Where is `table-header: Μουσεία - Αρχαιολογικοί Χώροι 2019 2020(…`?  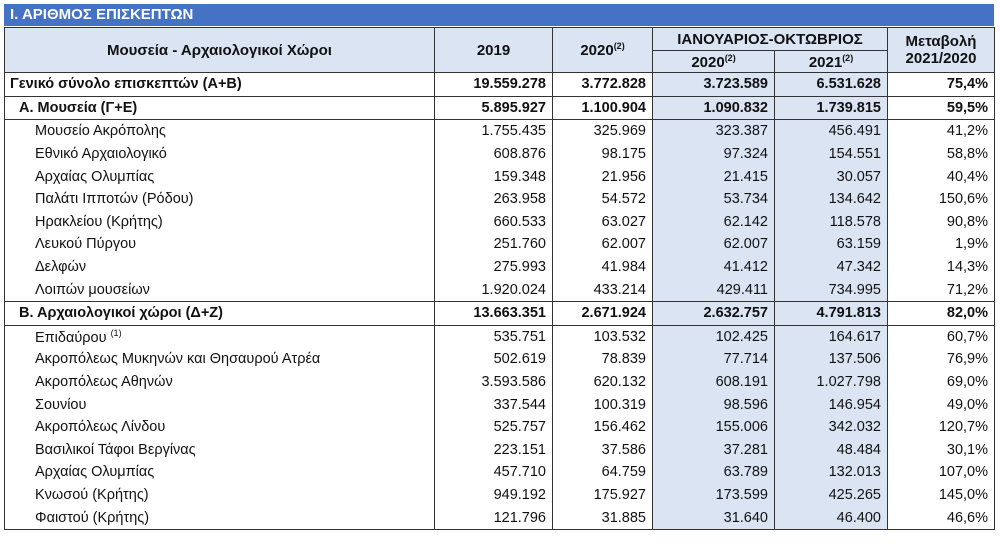
table-header: Μουσεία - Αρχαιολογικοί Χώροι 2019 2020(… is located at coordinates (499, 50).